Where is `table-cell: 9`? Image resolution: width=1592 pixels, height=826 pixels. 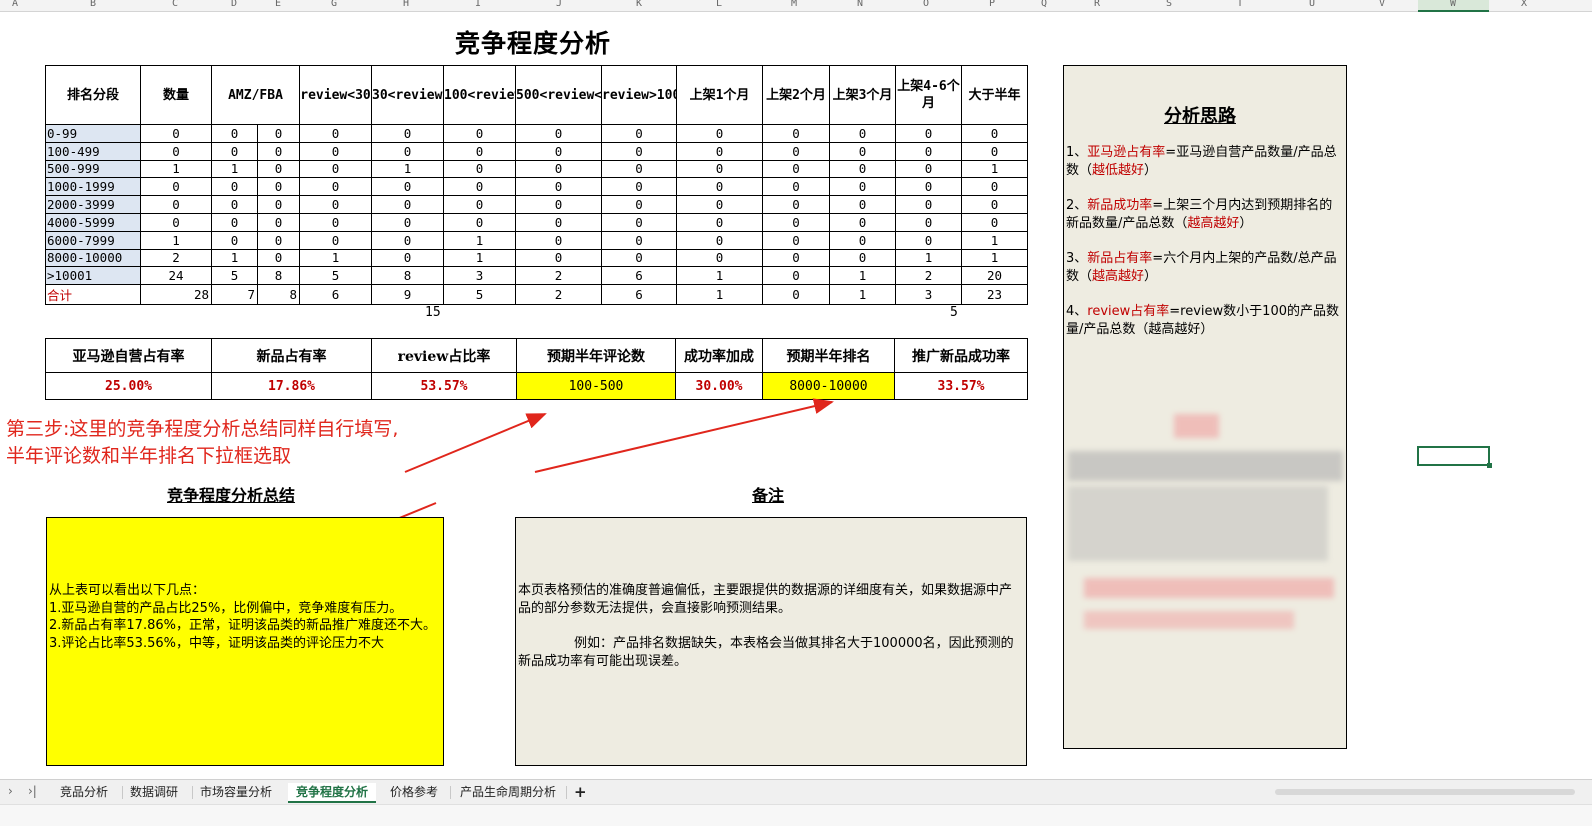 table-cell: 9 is located at coordinates (408, 295).